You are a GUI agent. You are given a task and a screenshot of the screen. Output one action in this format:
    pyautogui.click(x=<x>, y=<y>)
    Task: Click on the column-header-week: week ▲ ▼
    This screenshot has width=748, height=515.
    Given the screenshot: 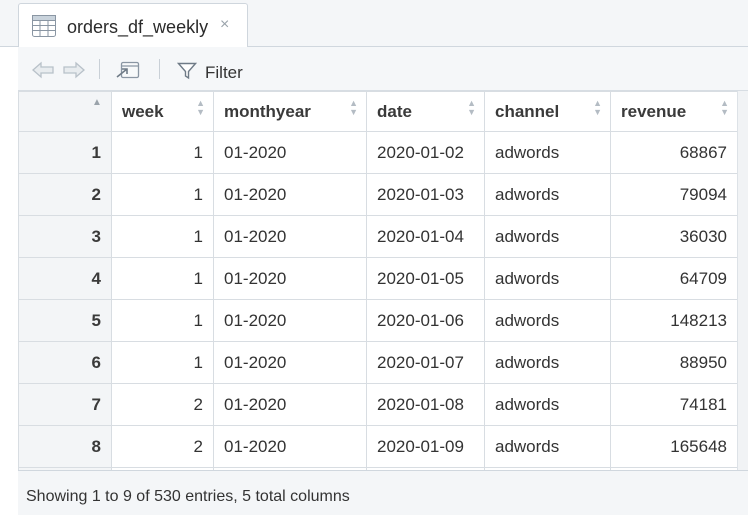 What is the action you would take?
    pyautogui.click(x=162, y=111)
    